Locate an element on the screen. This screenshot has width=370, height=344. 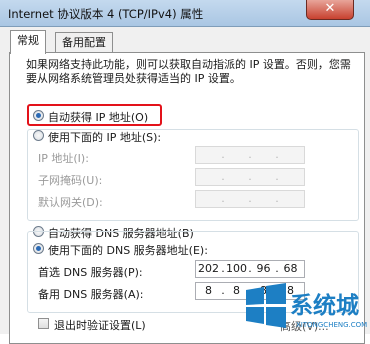
window-title: Internet 协议版本 4 (TCP/IPv4) 属性 is located at coordinates (106, 14).